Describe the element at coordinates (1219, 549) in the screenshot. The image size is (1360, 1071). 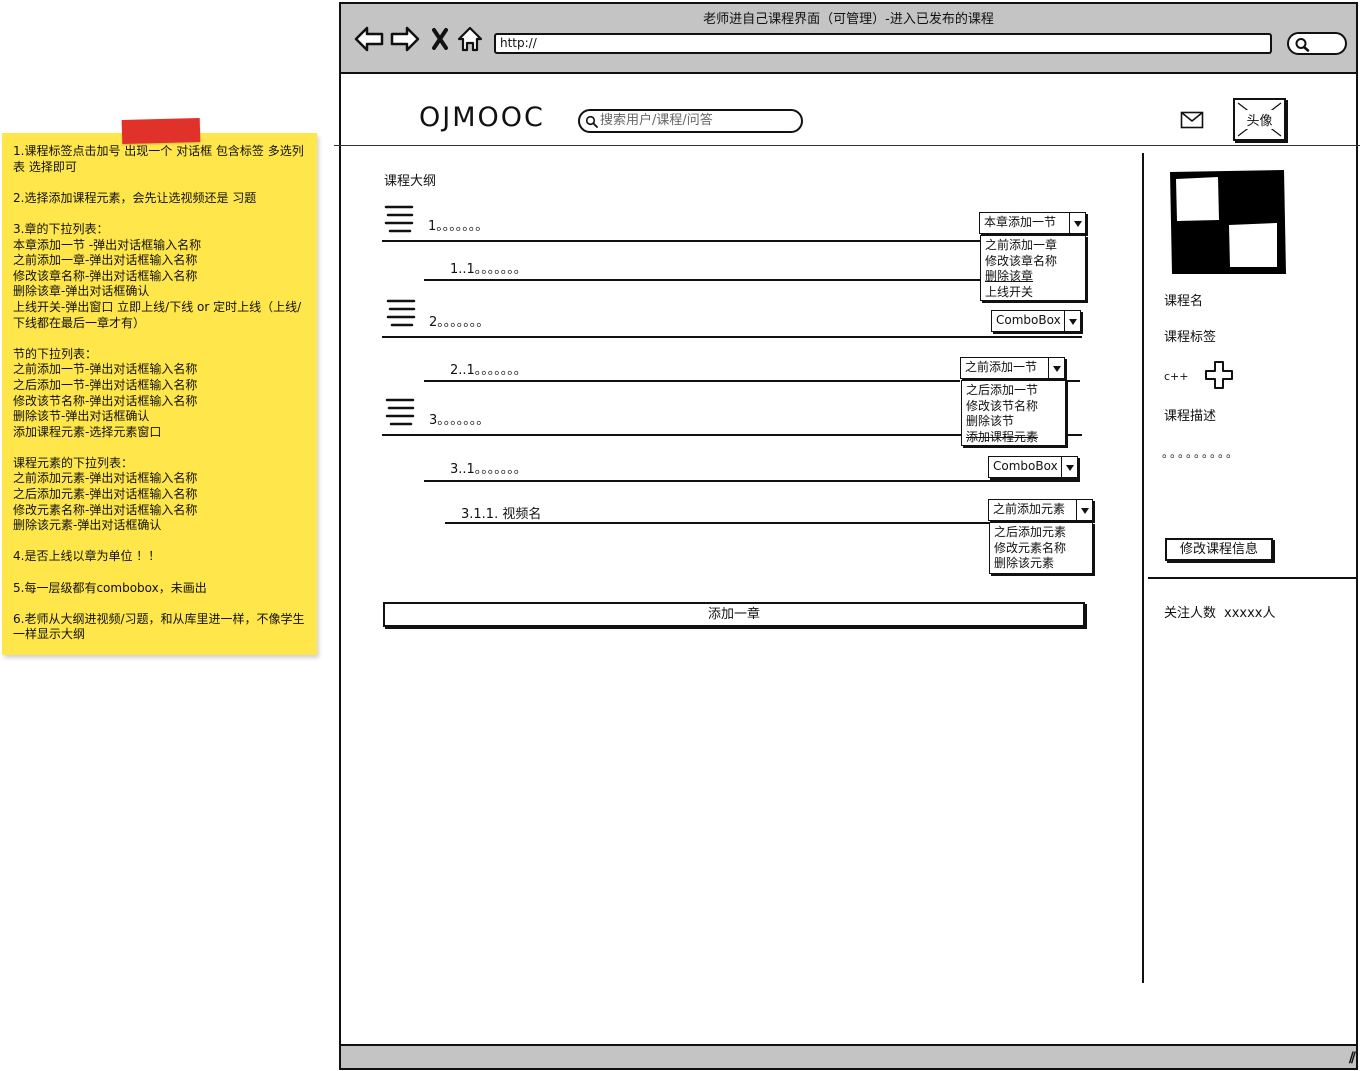
I see `edit-course-info-button: 修改课程信息` at that location.